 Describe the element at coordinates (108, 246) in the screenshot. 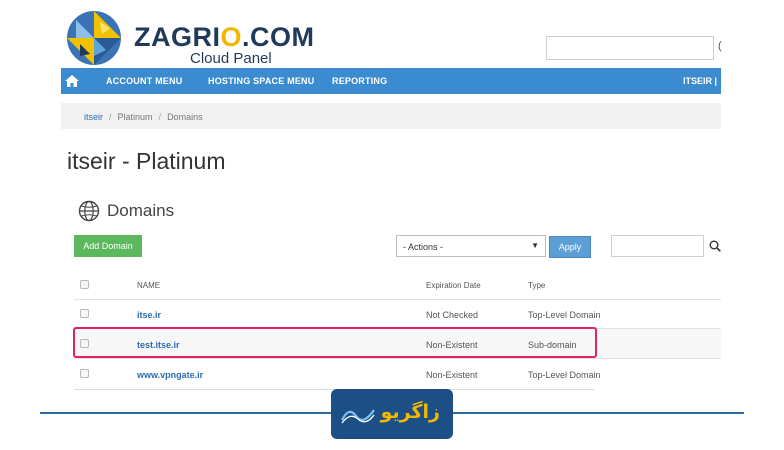

I see `add-domain-button: Add Domain` at that location.